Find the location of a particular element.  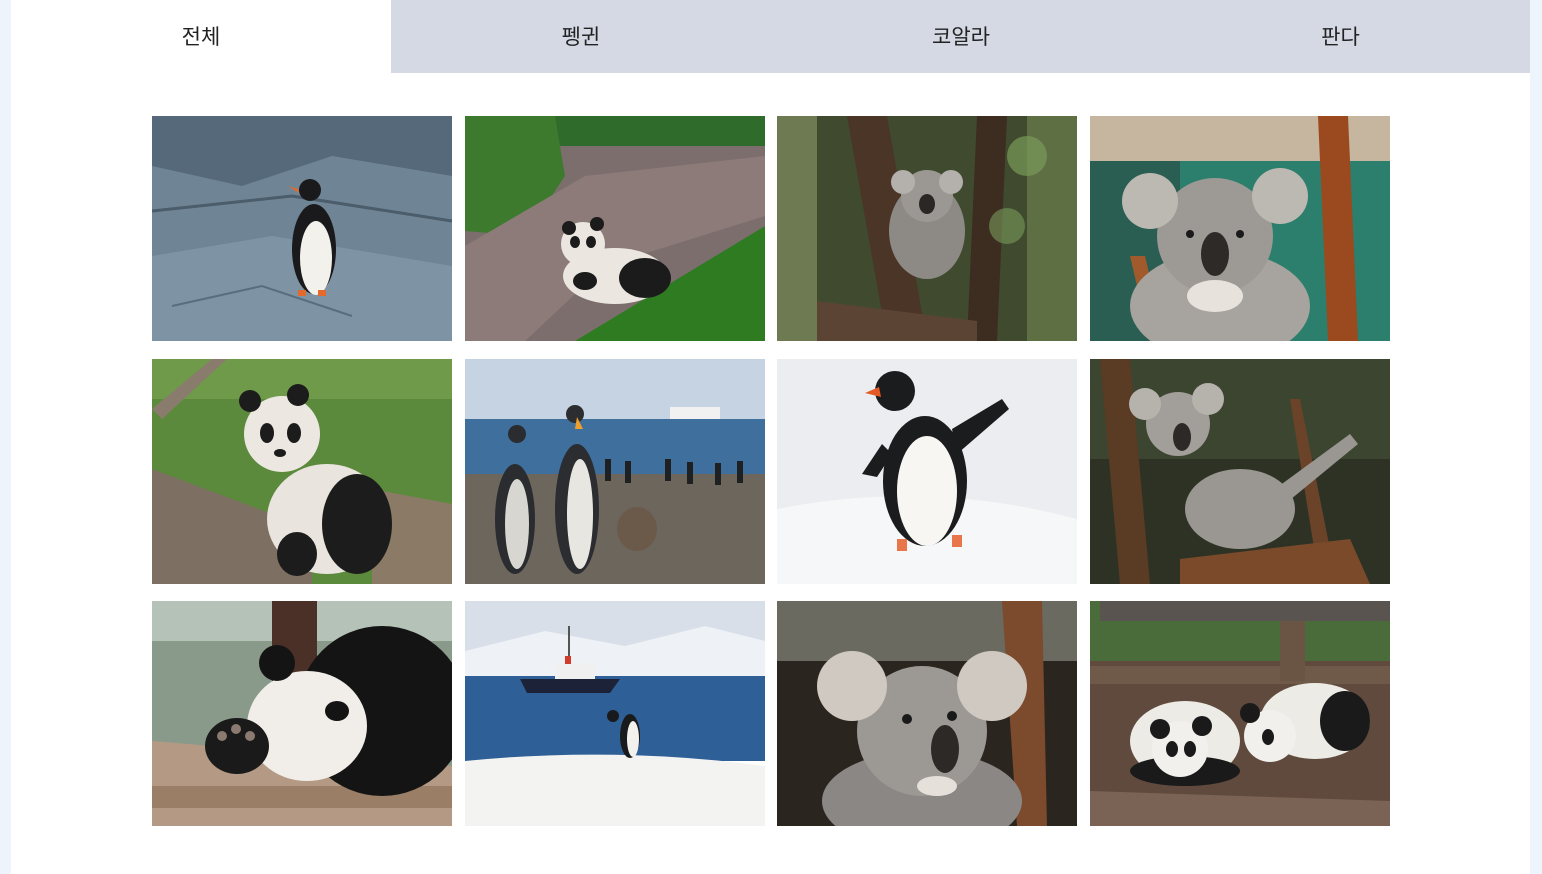

tab-koala: 코알라 is located at coordinates (961, 36).